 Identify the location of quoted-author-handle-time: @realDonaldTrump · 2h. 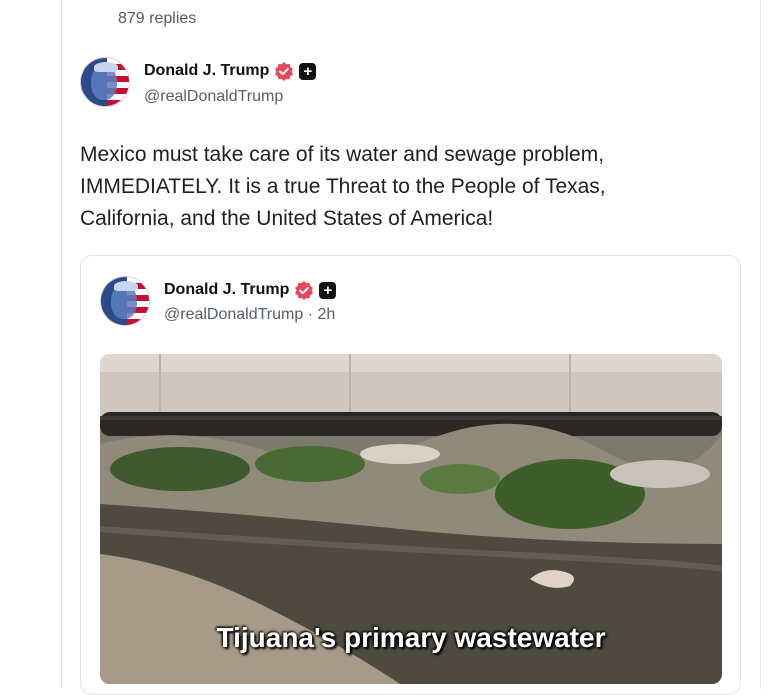
(249, 315).